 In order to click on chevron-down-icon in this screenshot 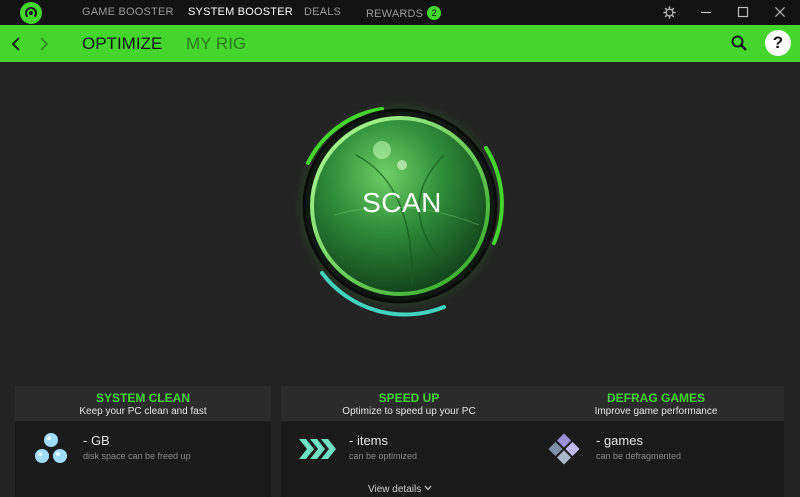, I will do `click(428, 489)`.